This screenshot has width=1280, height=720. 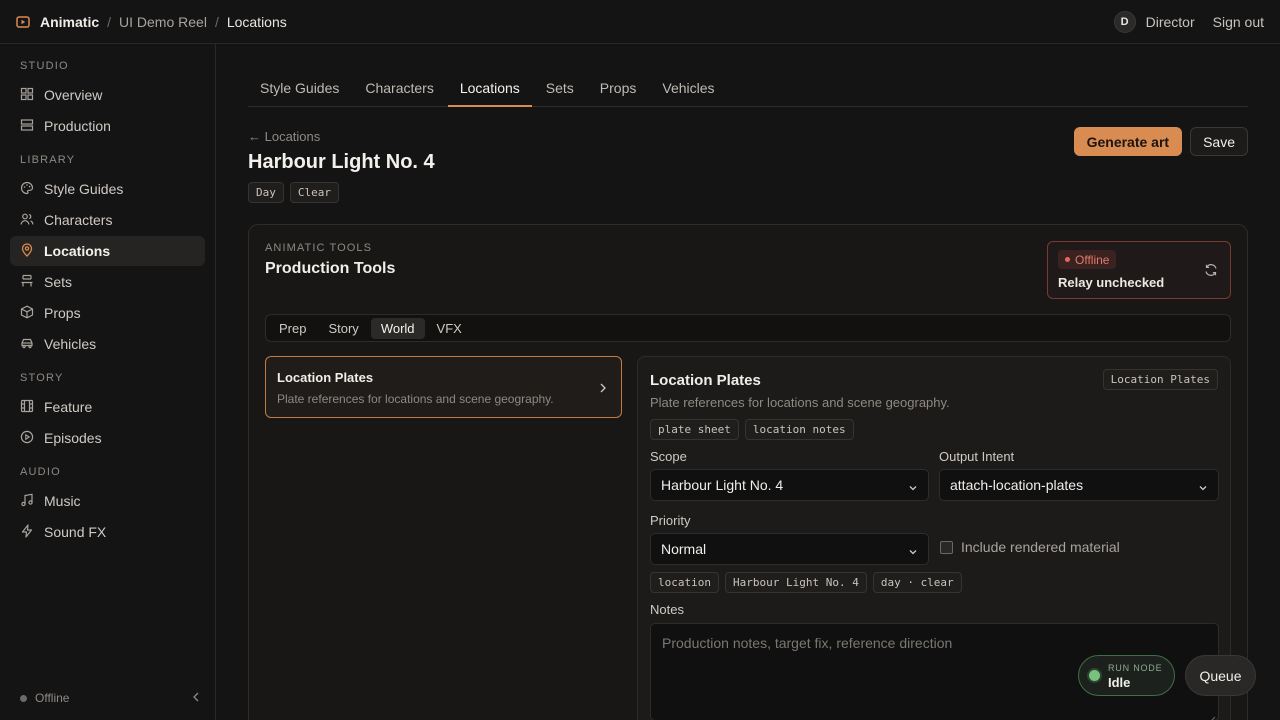 What do you see at coordinates (314, 192) in the screenshot?
I see `chip-clear: Clear` at bounding box center [314, 192].